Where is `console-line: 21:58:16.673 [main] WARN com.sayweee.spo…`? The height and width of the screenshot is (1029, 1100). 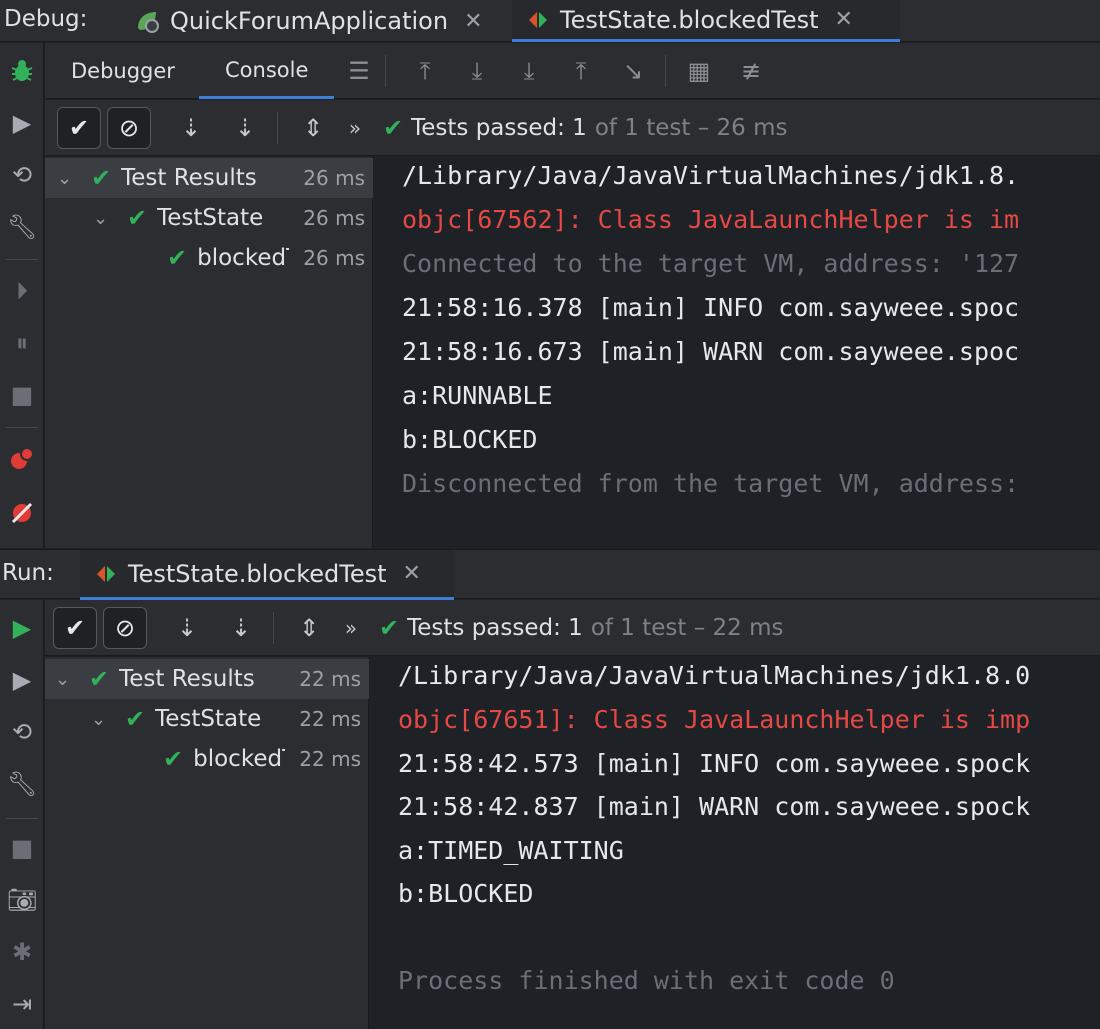 console-line: 21:58:16.673 [main] WARN com.sayweee.spo… is located at coordinates (711, 351).